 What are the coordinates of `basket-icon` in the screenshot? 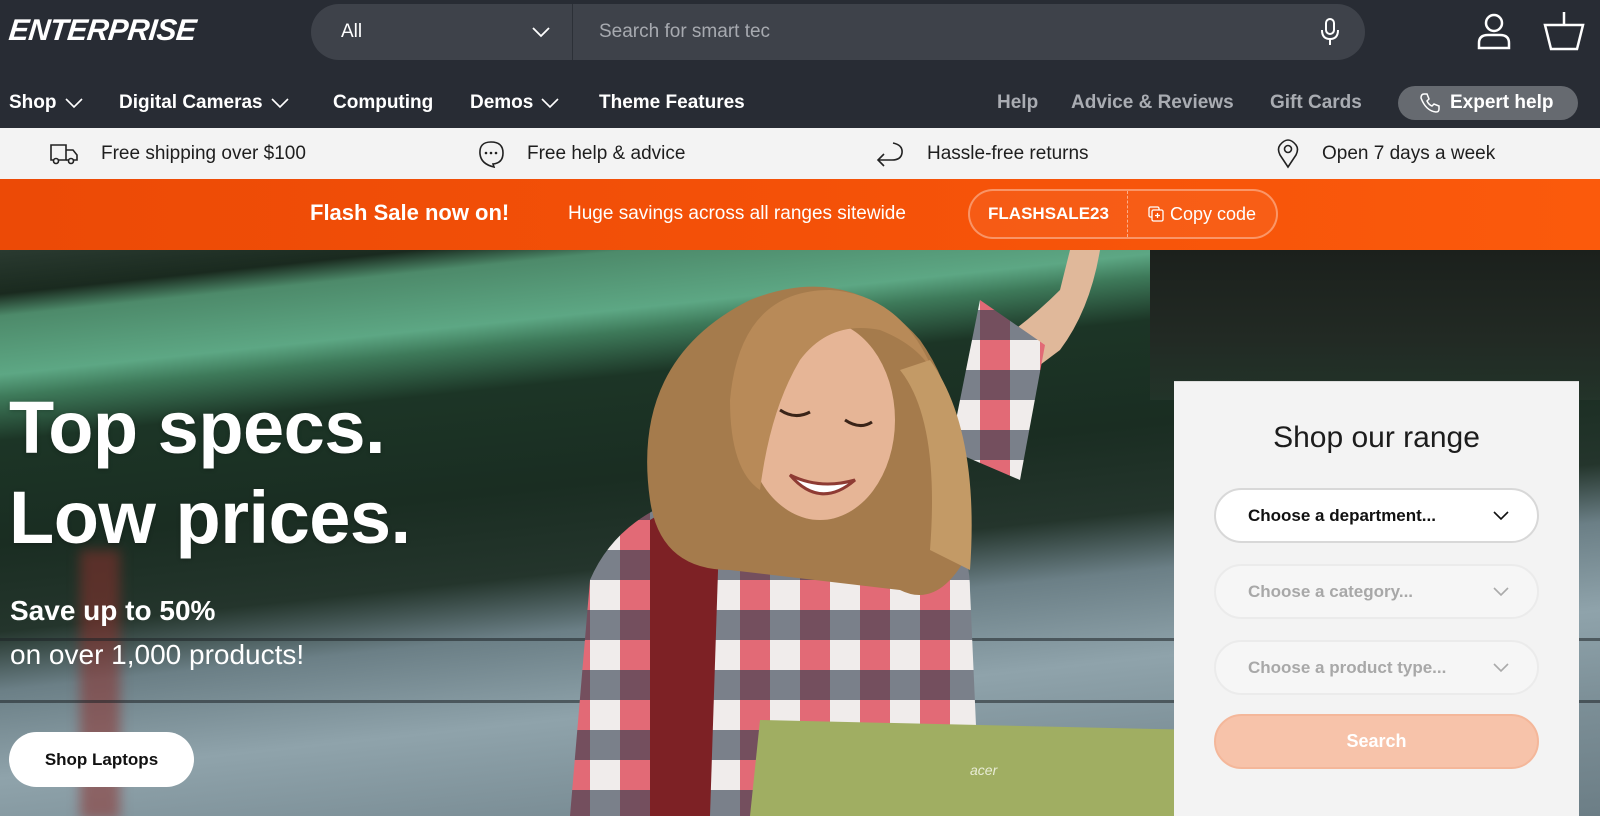 It's located at (1564, 31).